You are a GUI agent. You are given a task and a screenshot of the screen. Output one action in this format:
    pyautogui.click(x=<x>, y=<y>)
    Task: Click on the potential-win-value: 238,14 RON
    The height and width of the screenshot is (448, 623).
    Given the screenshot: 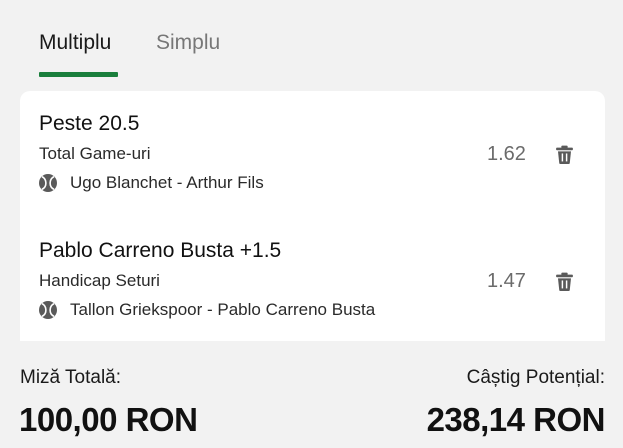 What is the action you would take?
    pyautogui.click(x=516, y=419)
    